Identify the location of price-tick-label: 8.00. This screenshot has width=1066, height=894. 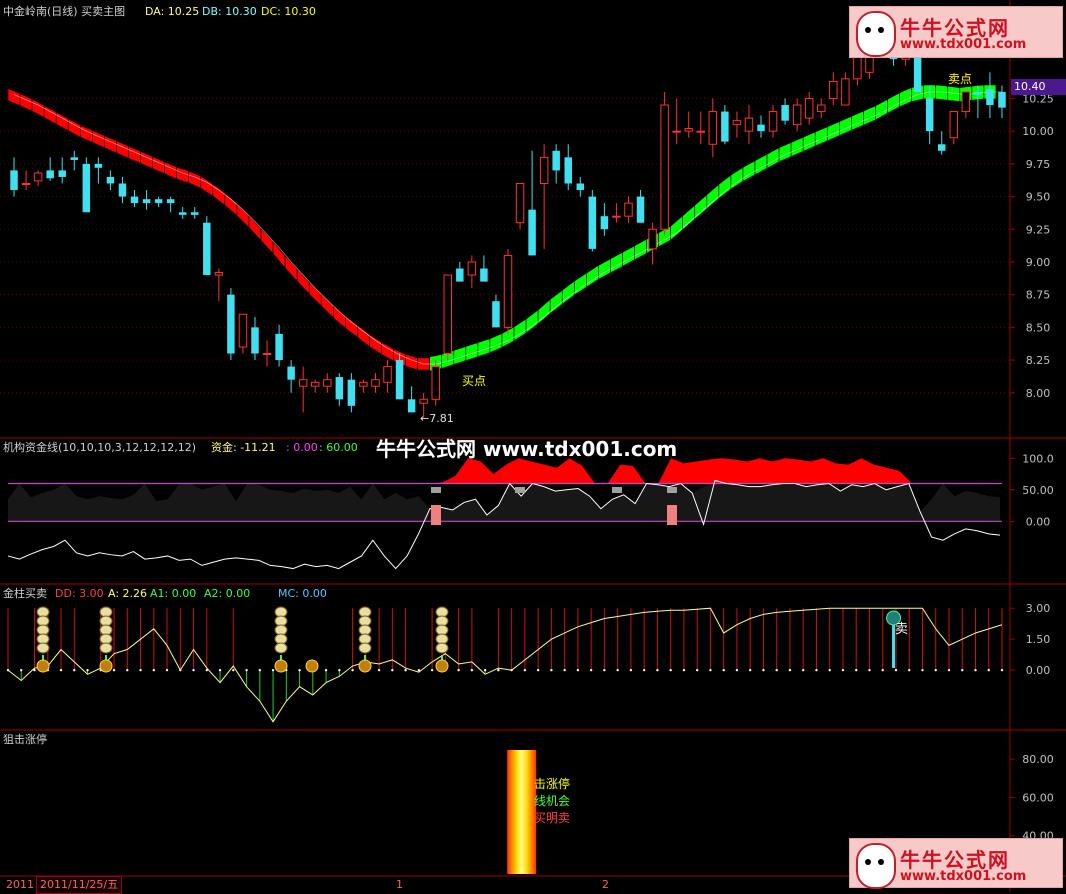
(1038, 393).